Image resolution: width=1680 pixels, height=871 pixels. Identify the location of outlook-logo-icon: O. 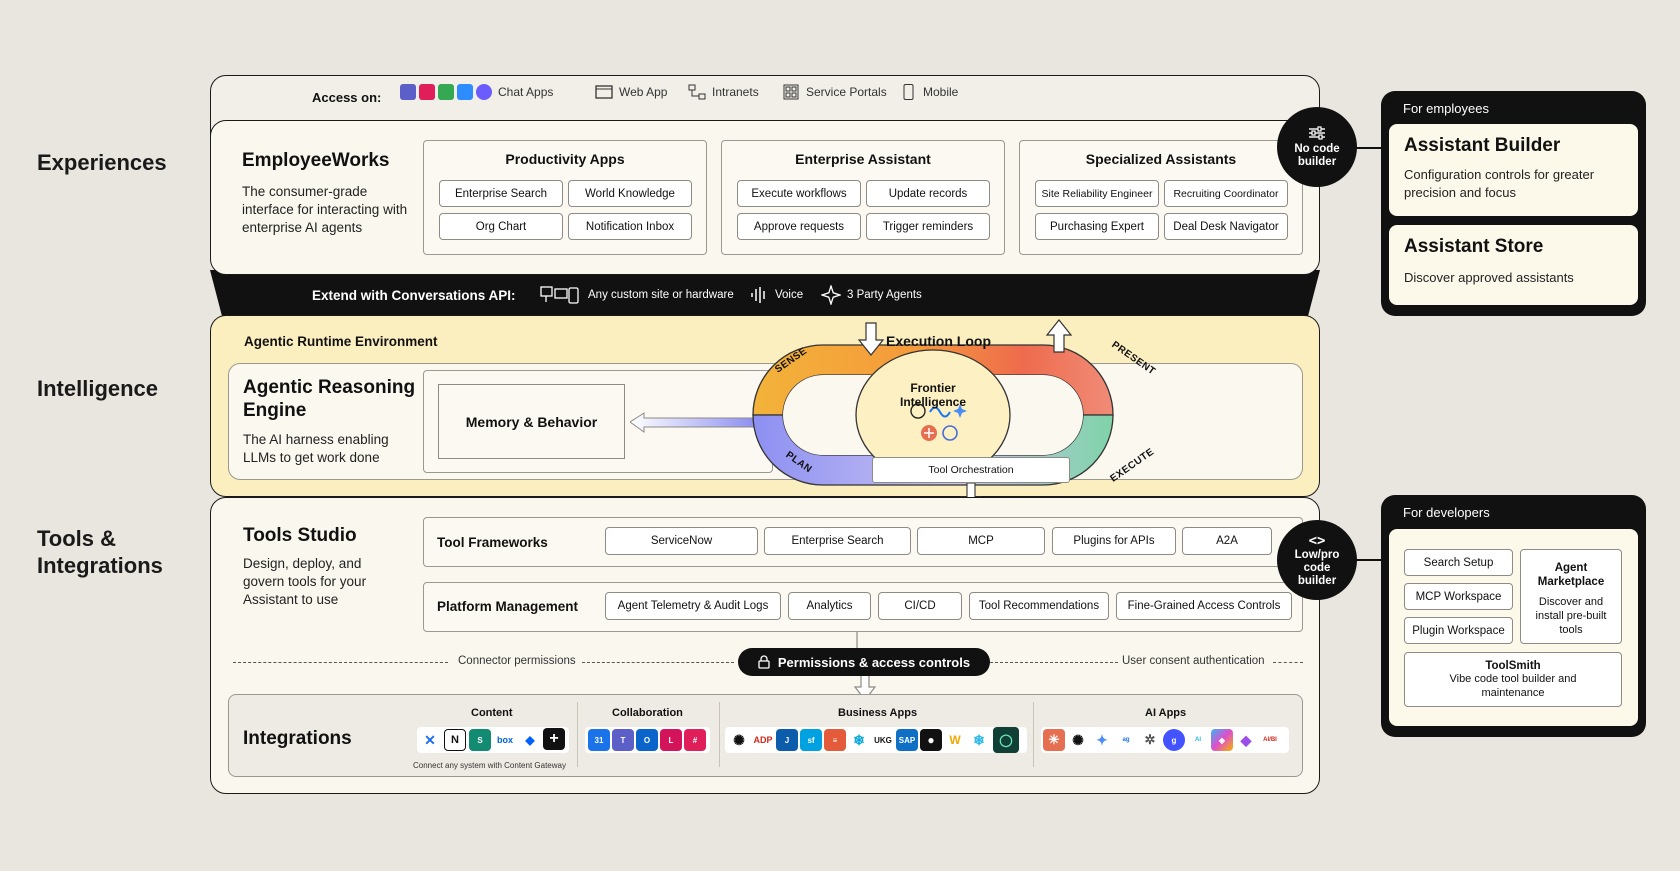
(647, 740).